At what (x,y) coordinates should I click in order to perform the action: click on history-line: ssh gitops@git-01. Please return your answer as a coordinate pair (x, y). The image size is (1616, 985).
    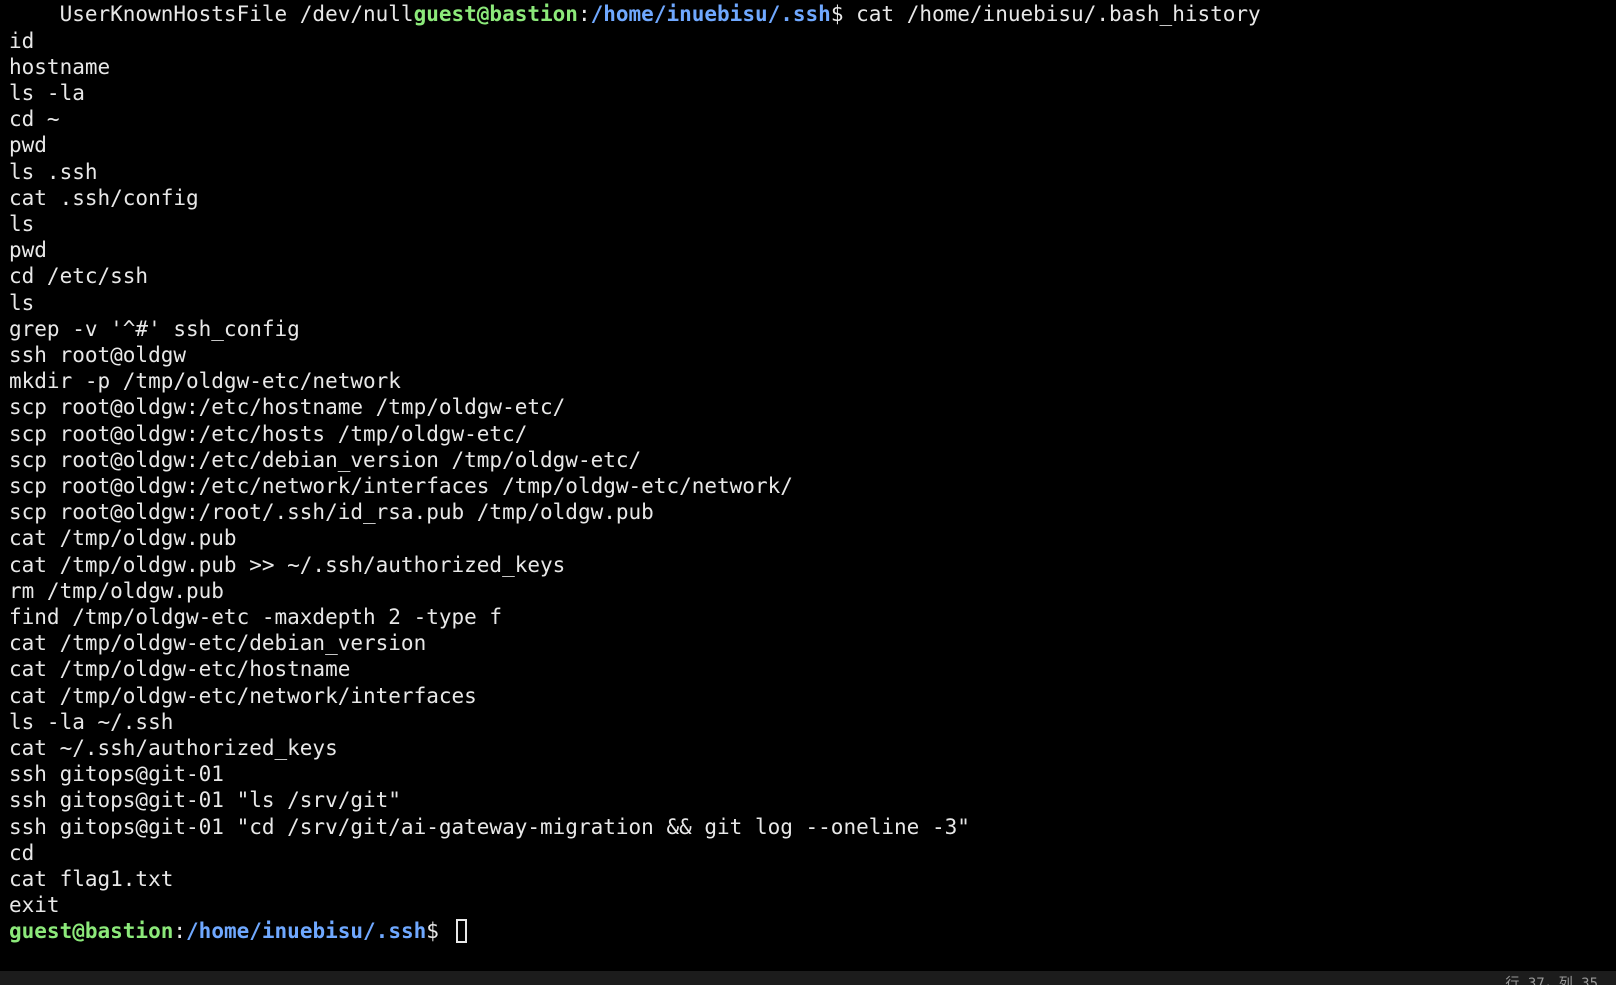
    Looking at the image, I should click on (116, 774).